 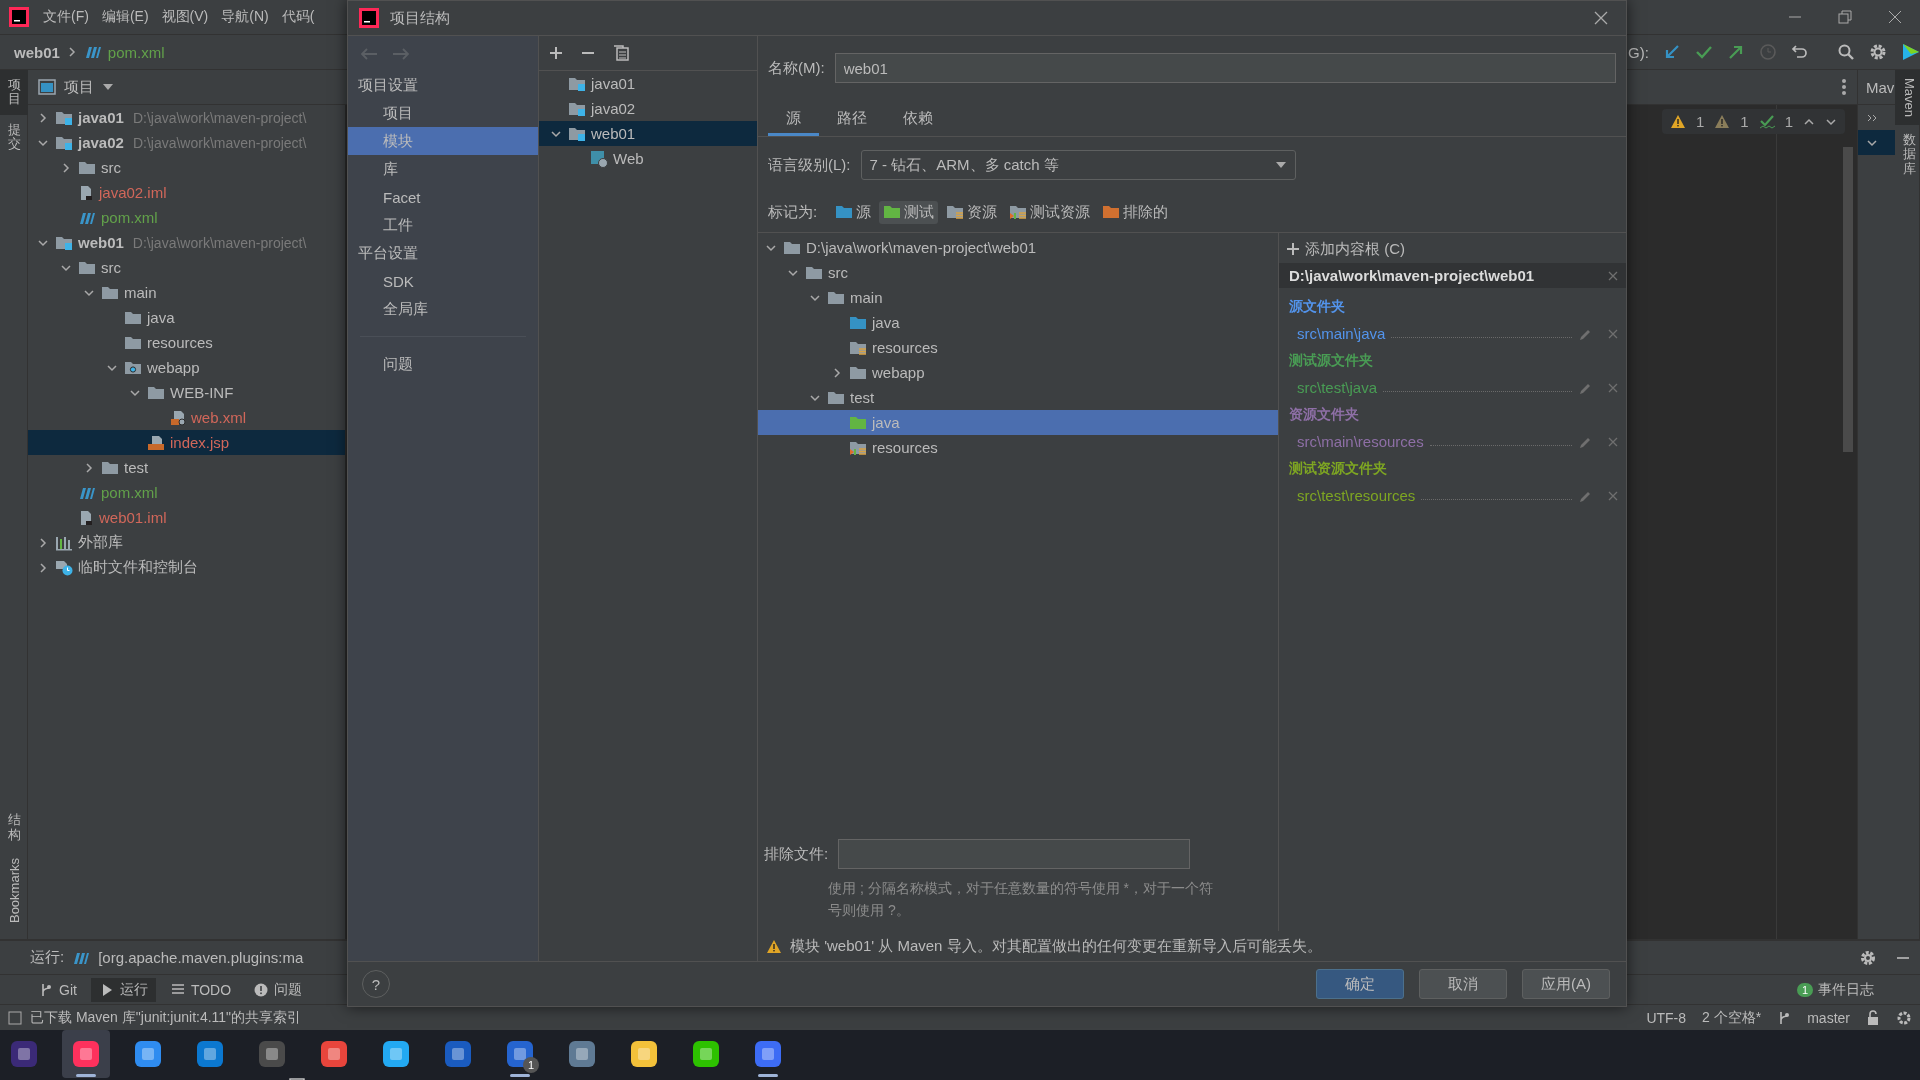 I want to click on scrollbar, so click(x=1848, y=299).